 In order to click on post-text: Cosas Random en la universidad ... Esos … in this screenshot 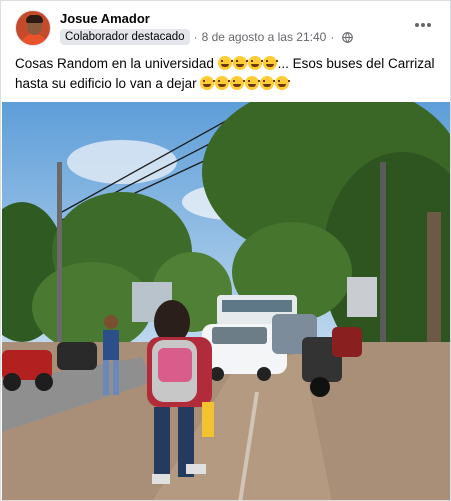, I will do `click(225, 74)`.